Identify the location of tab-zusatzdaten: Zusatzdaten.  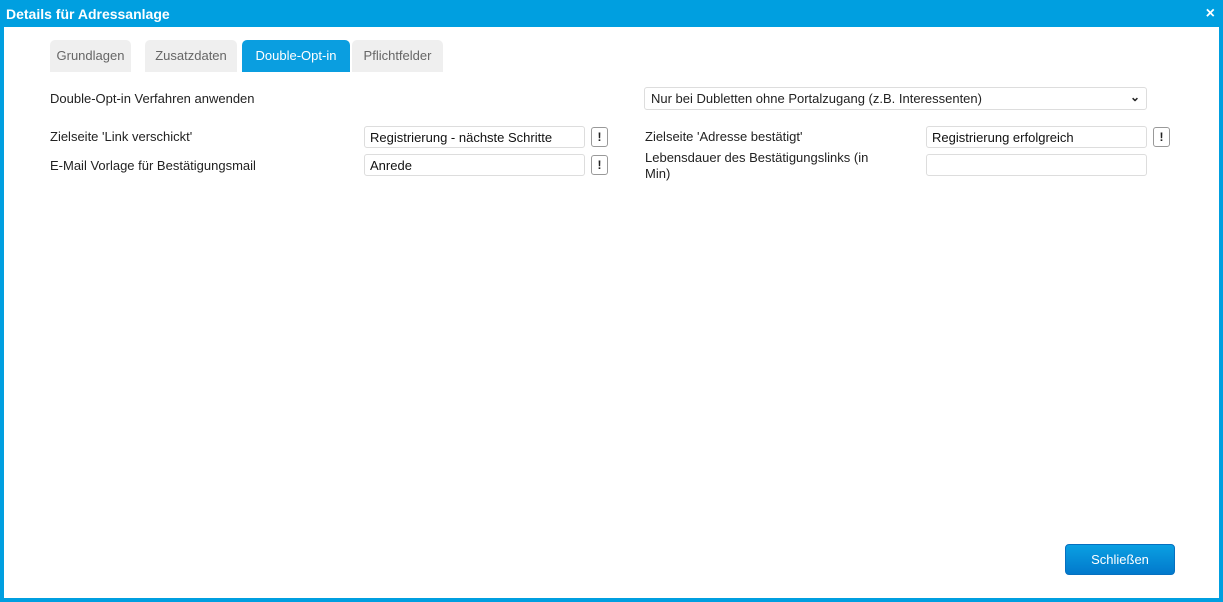
(191, 56).